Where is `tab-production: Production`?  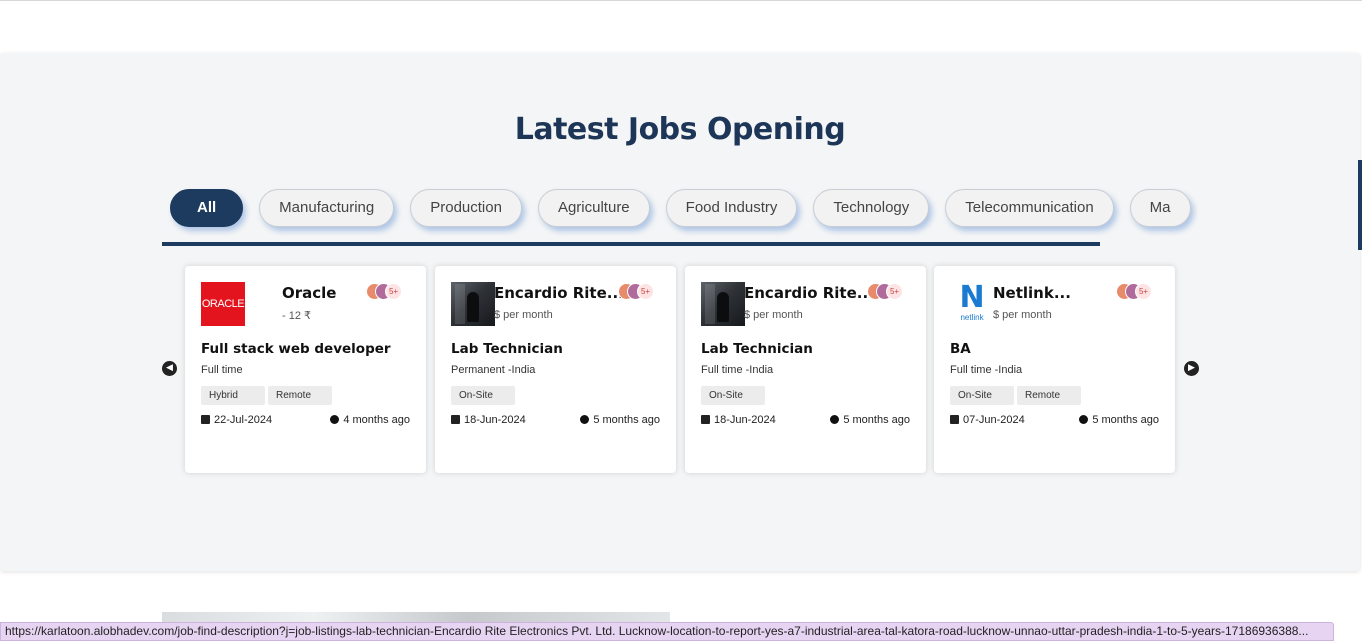
tab-production: Production is located at coordinates (466, 208).